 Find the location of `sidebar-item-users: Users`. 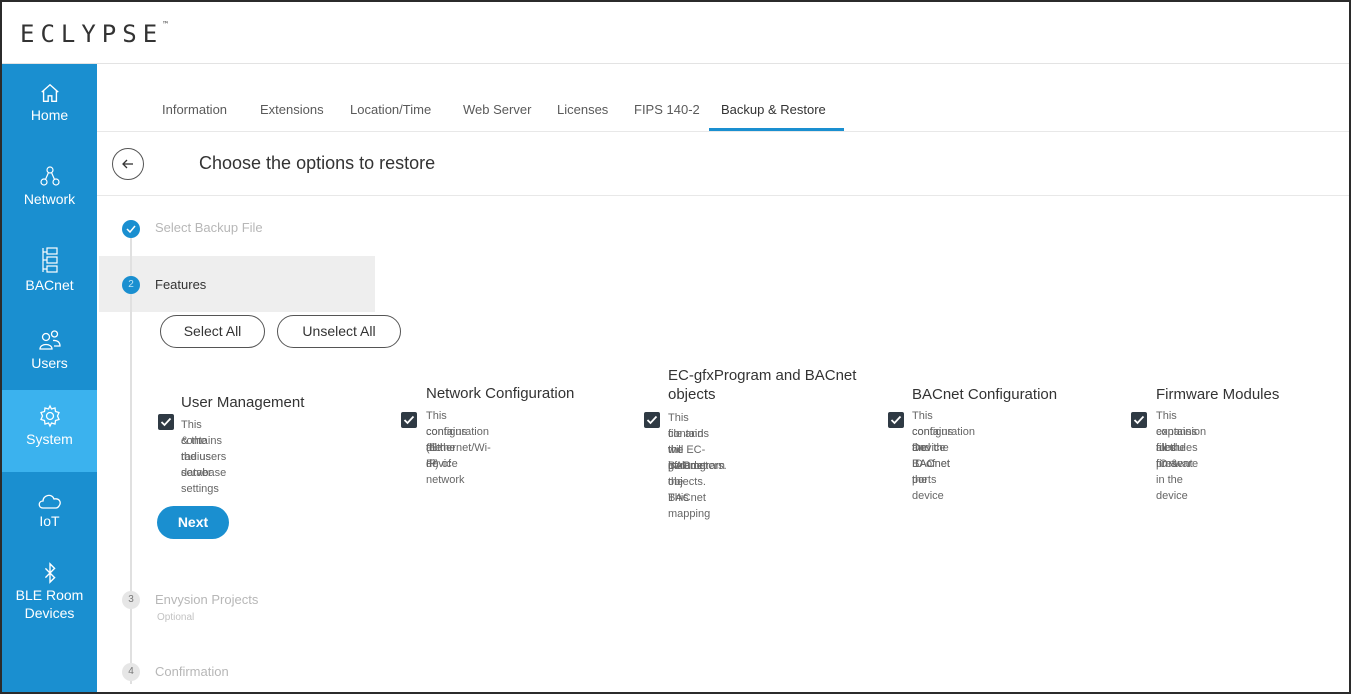

sidebar-item-users: Users is located at coordinates (49, 355).